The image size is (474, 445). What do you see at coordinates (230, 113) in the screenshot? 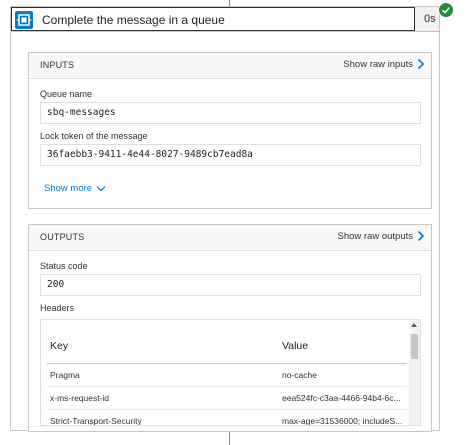
I see `queue-name-field: sbq-messages` at bounding box center [230, 113].